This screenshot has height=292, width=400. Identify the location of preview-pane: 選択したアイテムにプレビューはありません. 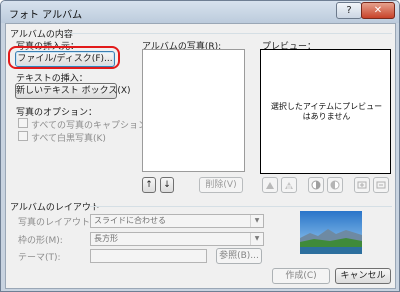
(325, 111).